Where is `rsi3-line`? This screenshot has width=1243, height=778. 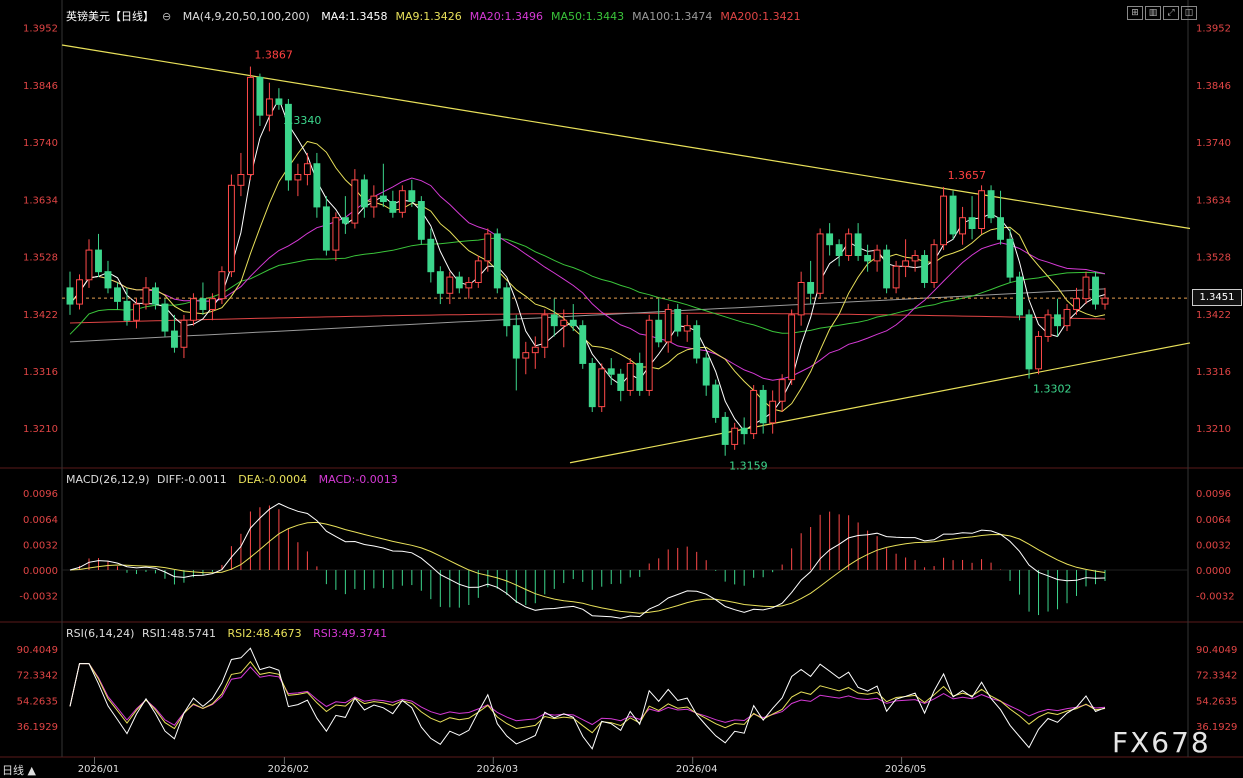 rsi3-line is located at coordinates (587, 694).